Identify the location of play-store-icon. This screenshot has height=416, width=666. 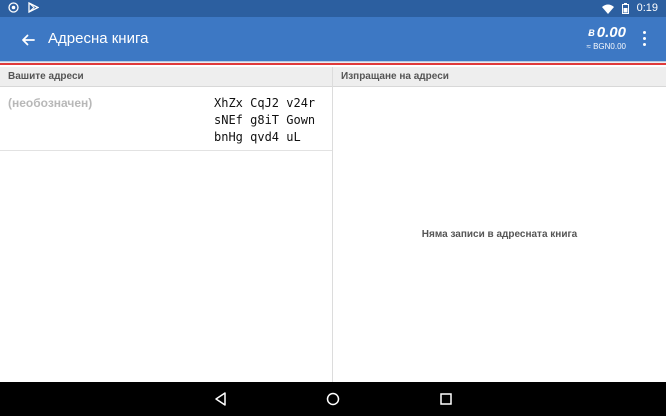
(33, 7).